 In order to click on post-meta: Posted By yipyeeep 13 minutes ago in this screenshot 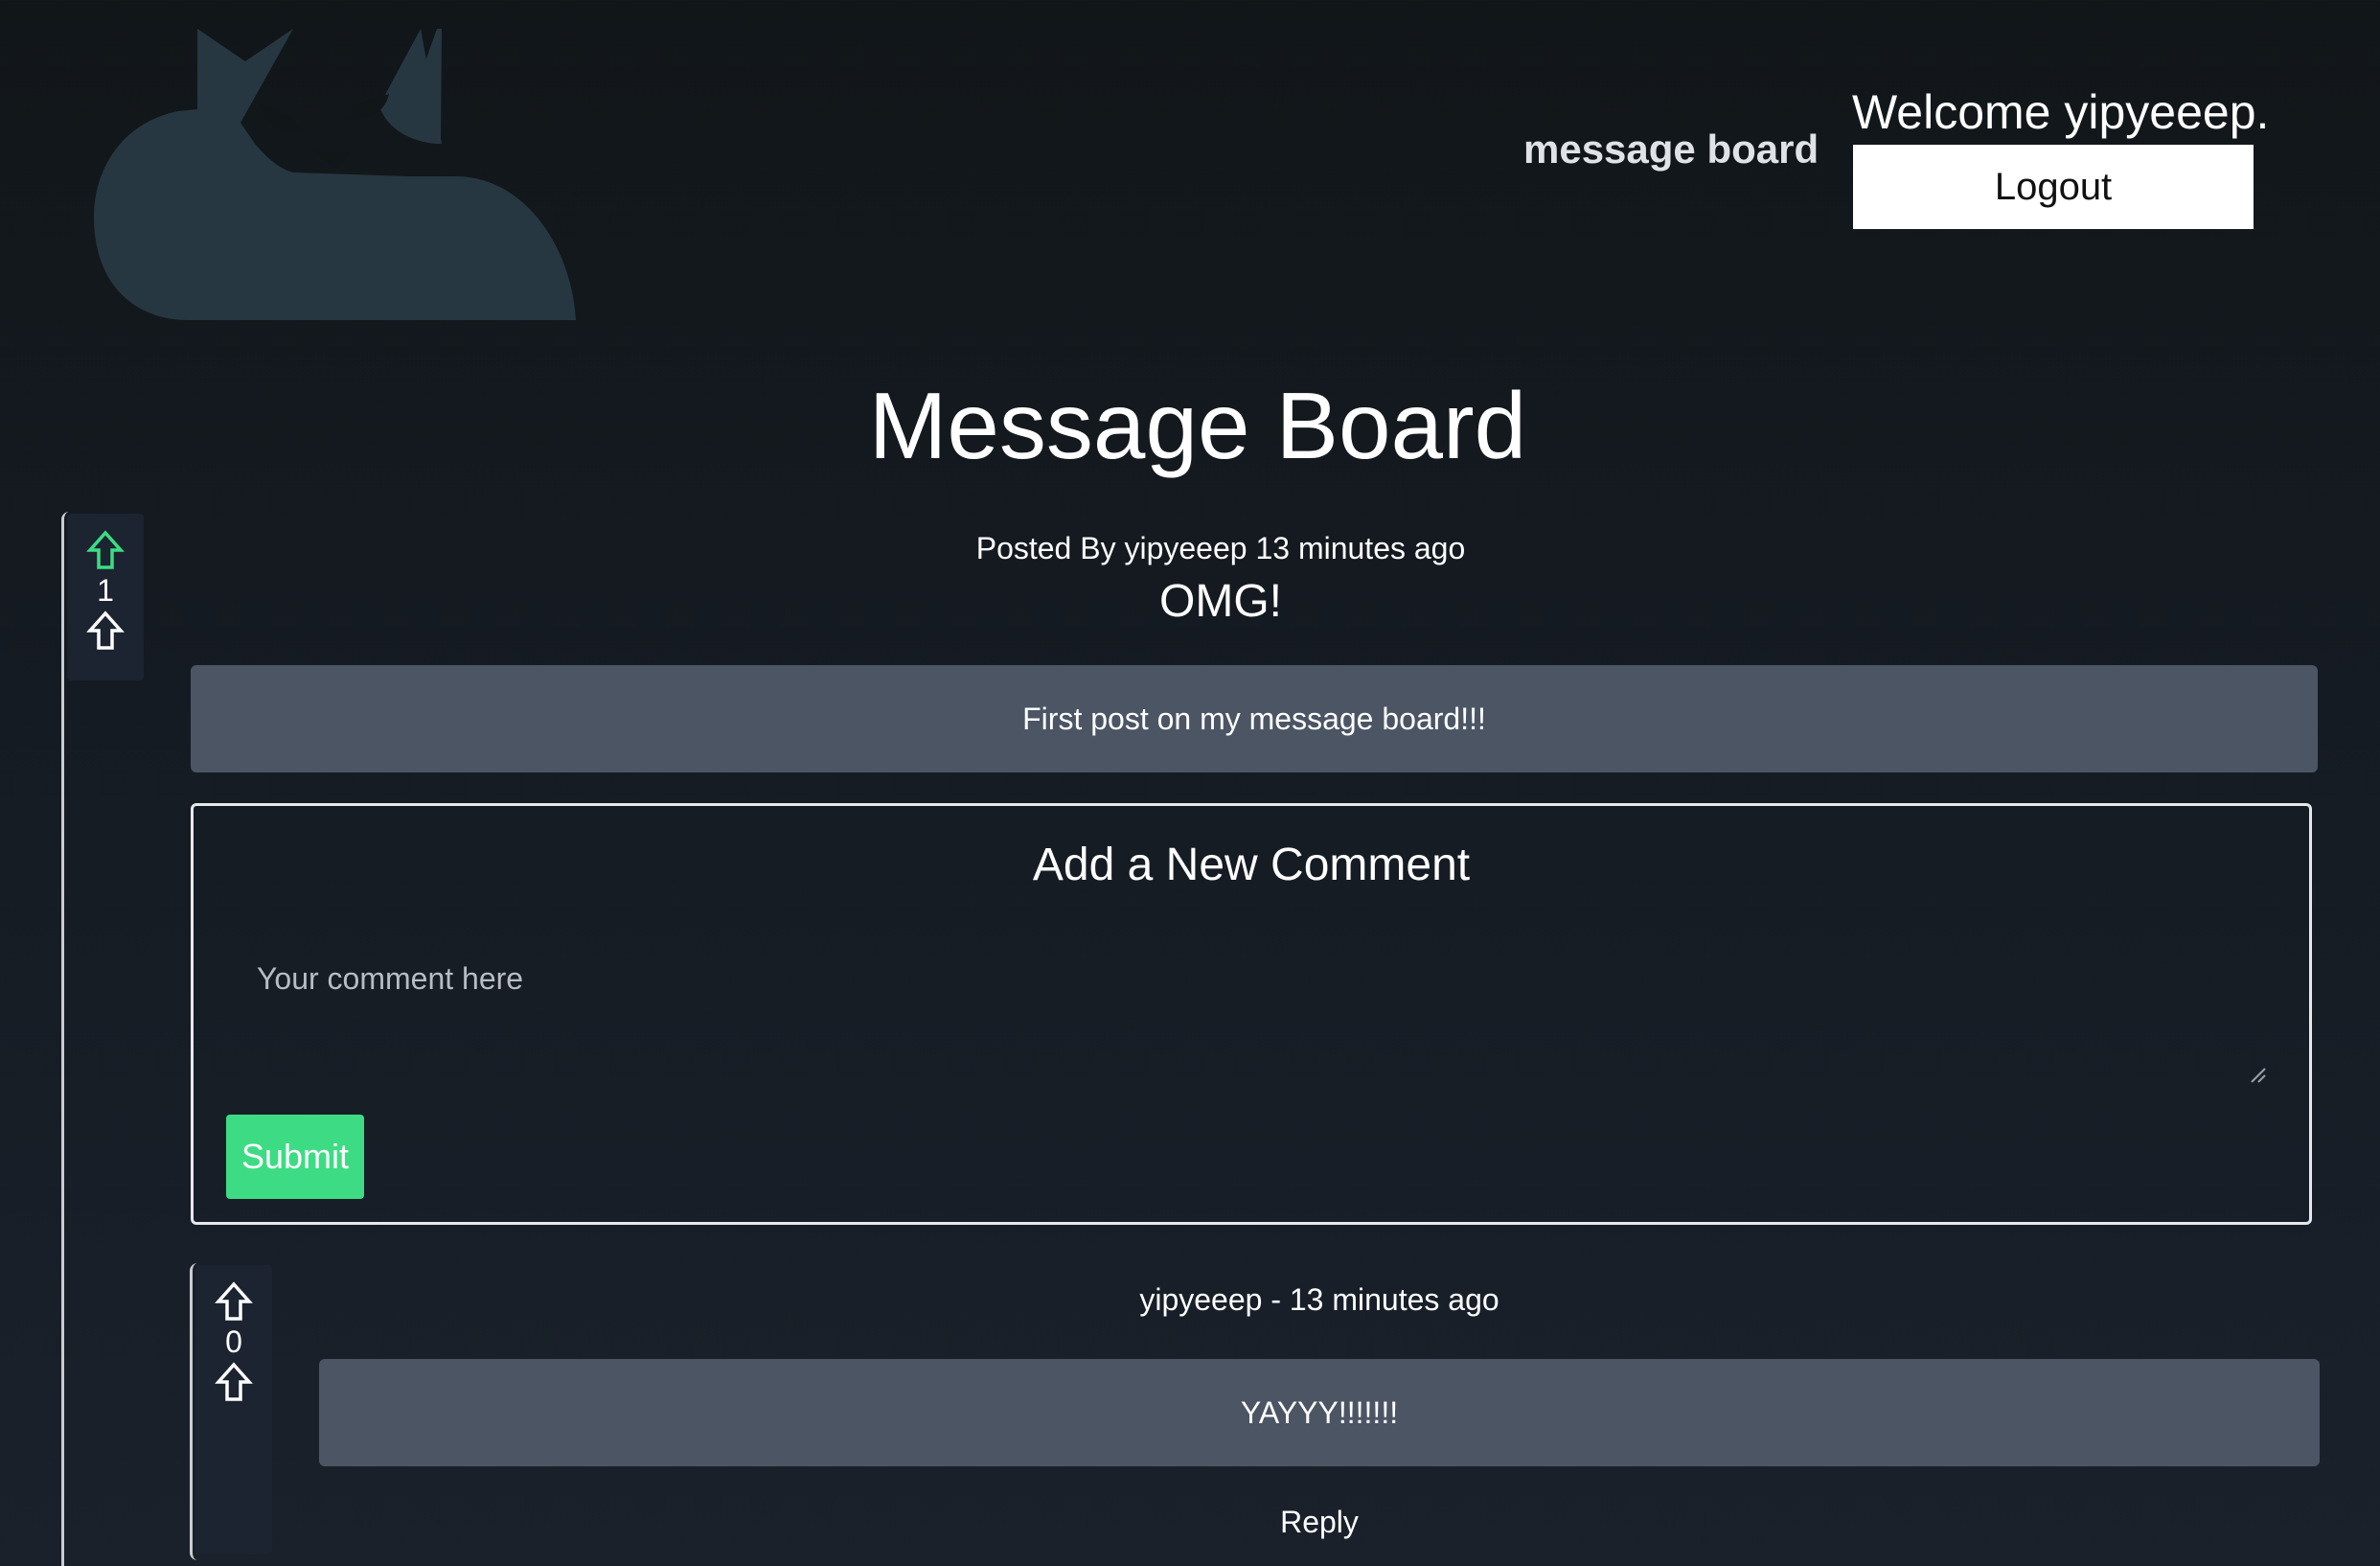, I will do `click(1221, 548)`.